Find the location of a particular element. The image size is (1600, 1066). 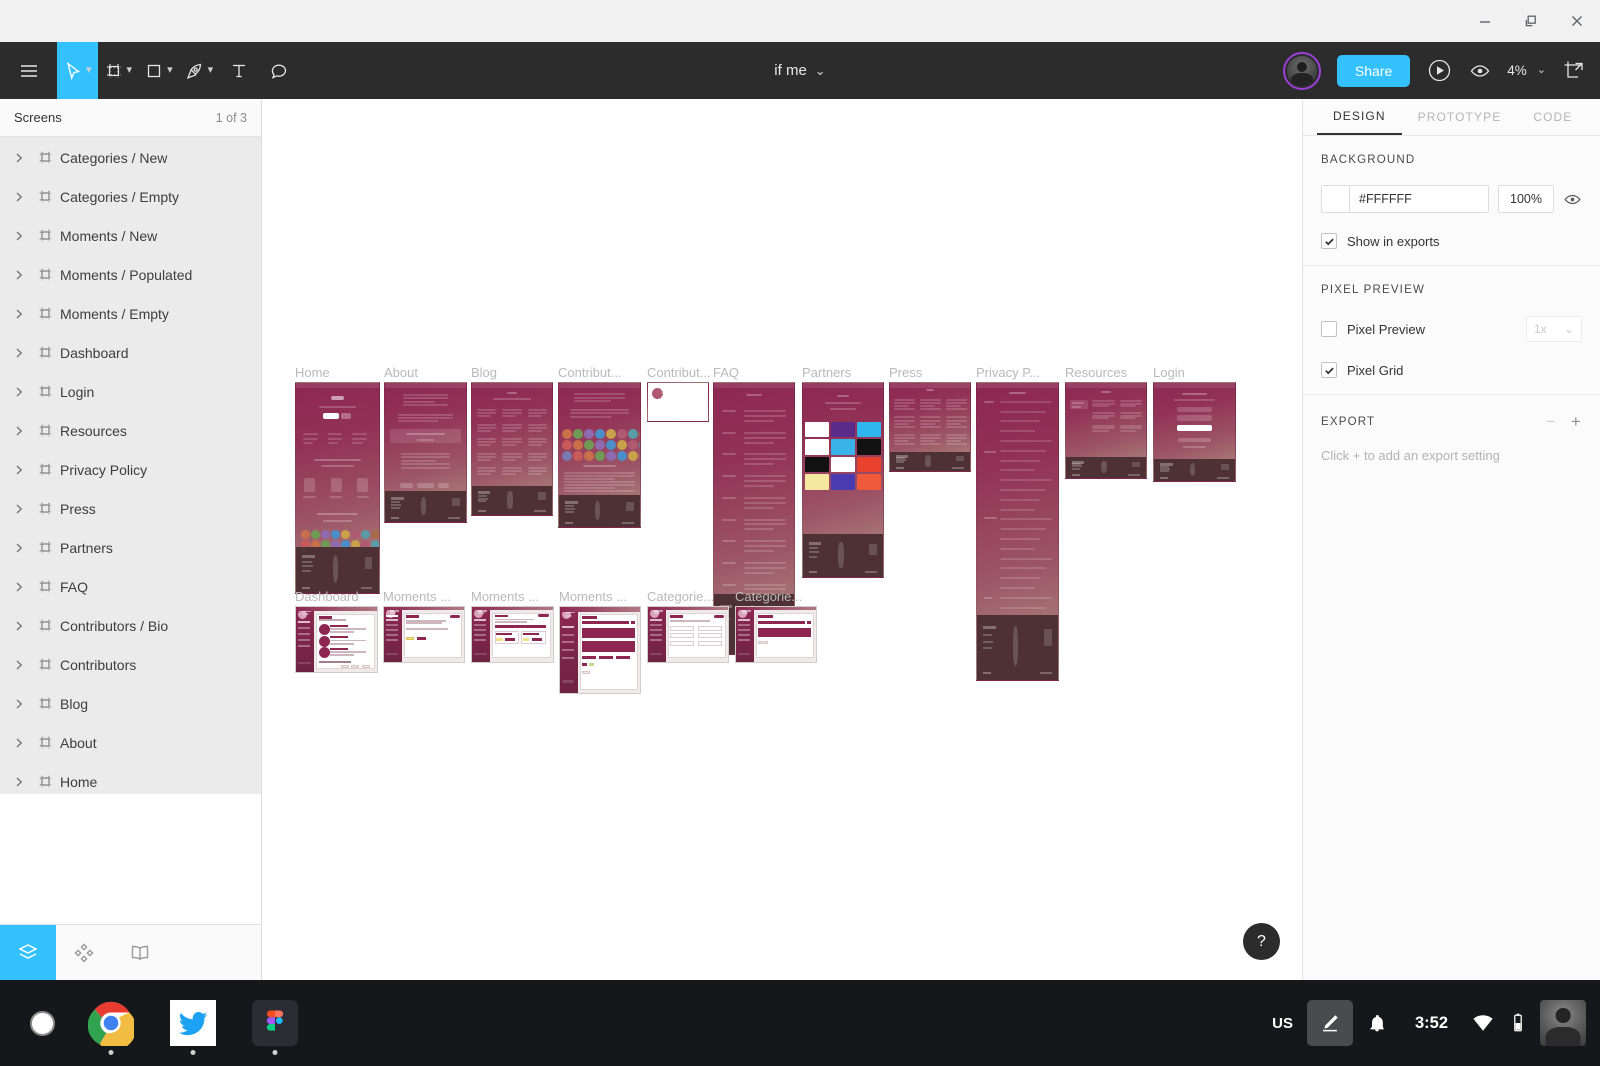

book-icon is located at coordinates (140, 952).